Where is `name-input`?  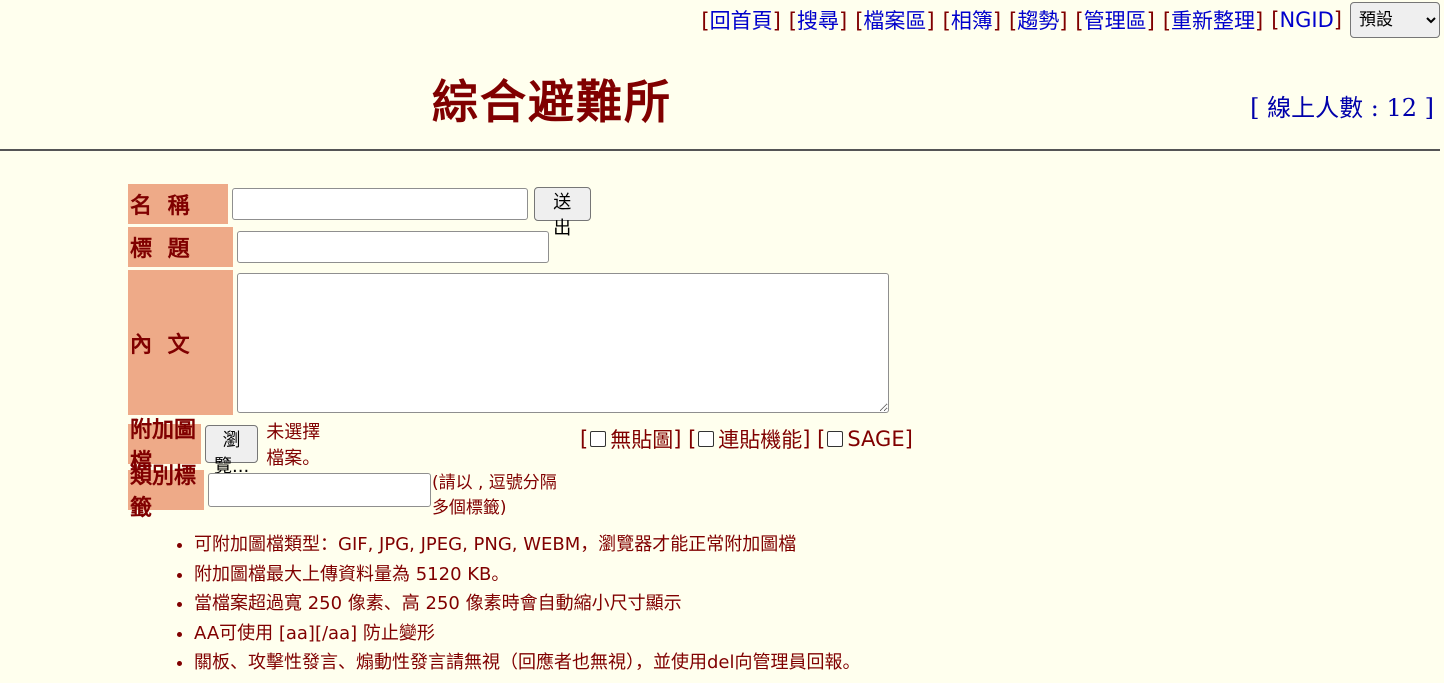 name-input is located at coordinates (379, 204).